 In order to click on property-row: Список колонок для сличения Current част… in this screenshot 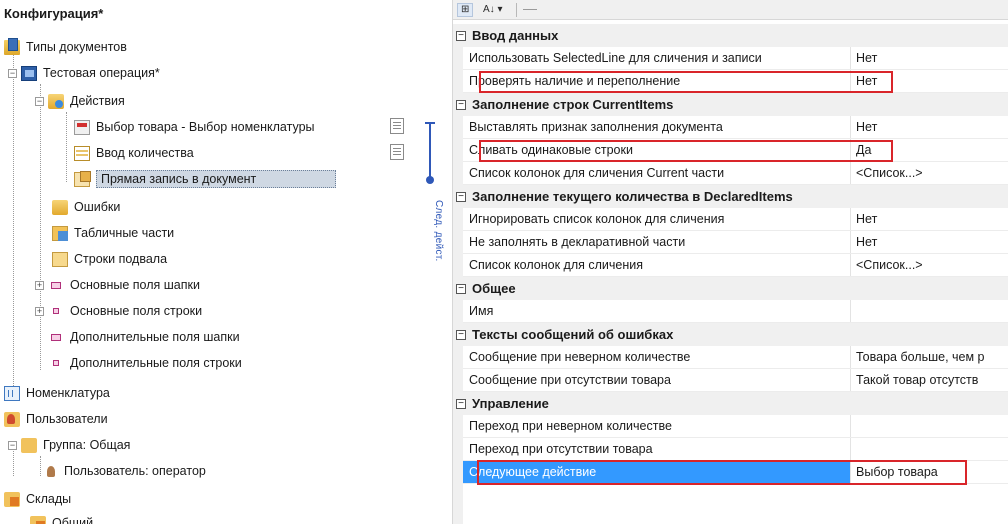, I will do `click(735, 173)`.